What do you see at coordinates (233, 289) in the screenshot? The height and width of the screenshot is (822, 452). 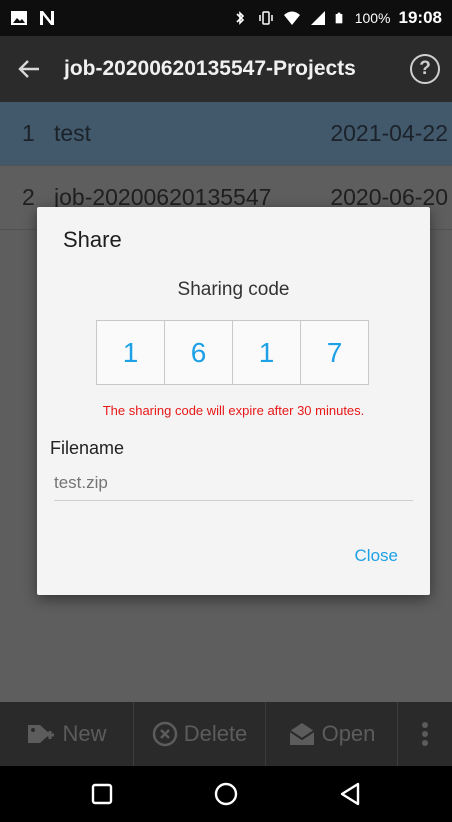 I see `sharing-code-label: Sharing code` at bounding box center [233, 289].